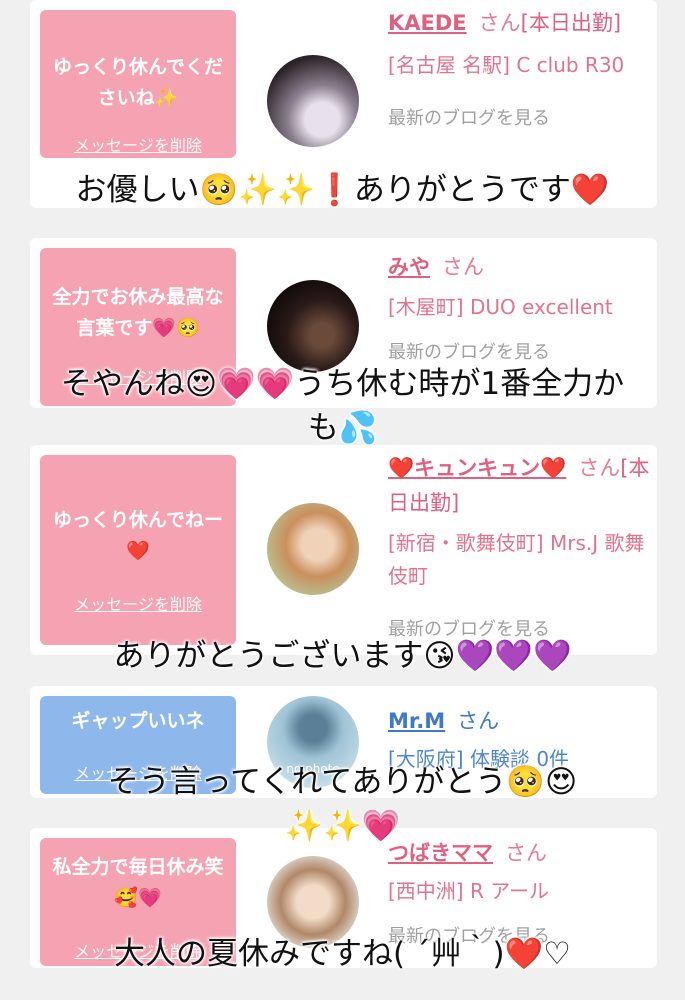  What do you see at coordinates (342, 826) in the screenshot?
I see `overlay-caption: ✨✨💗` at bounding box center [342, 826].